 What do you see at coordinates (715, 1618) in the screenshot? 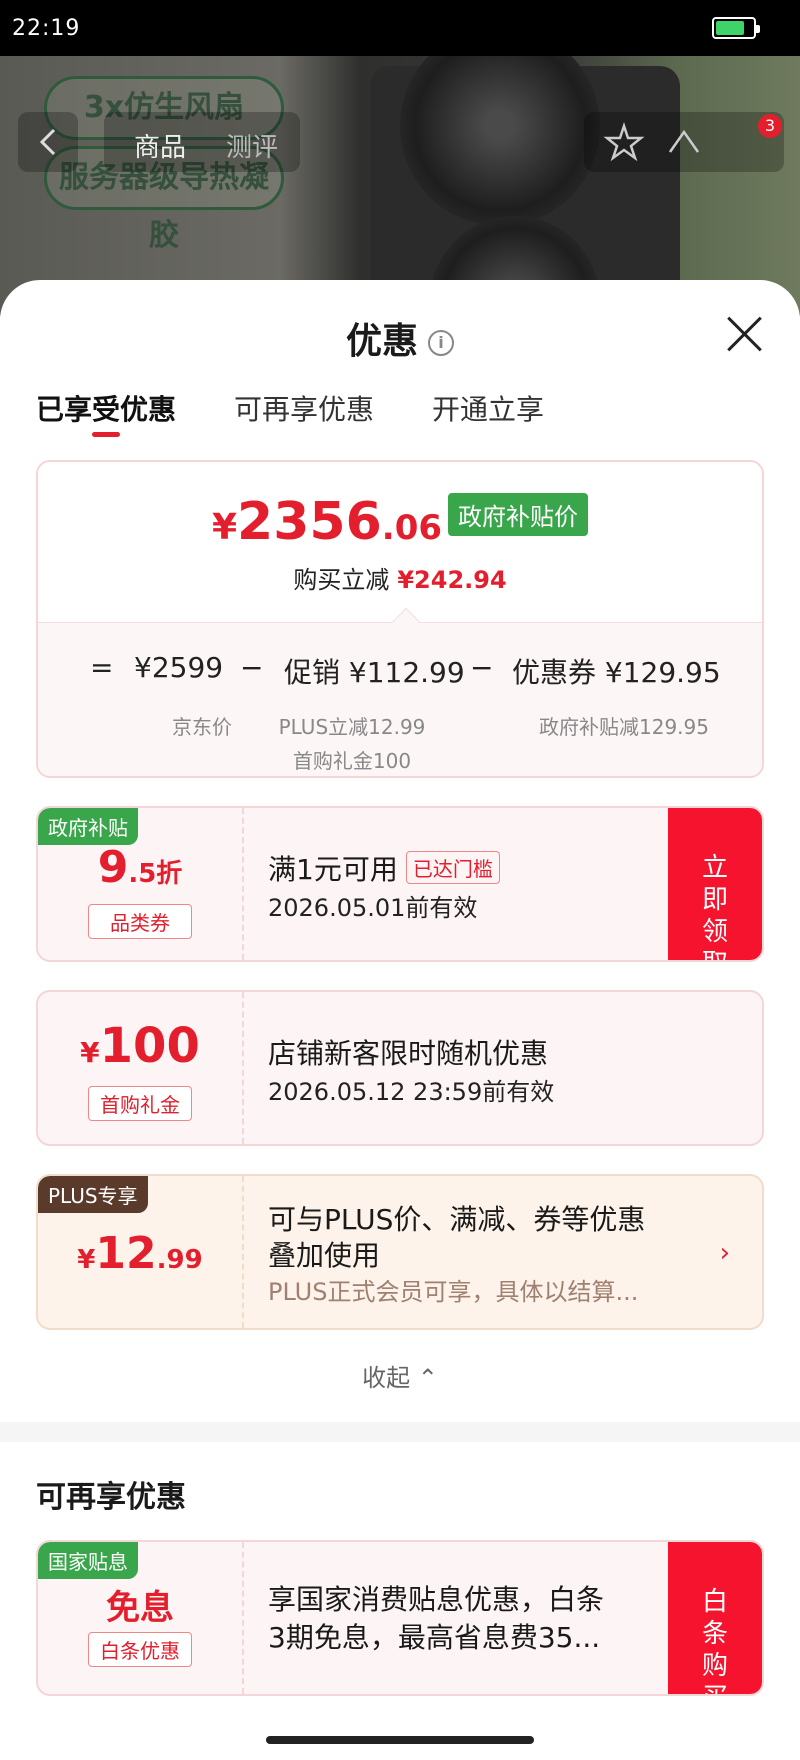
I see `baitiao-buy-button: 白条购买` at bounding box center [715, 1618].